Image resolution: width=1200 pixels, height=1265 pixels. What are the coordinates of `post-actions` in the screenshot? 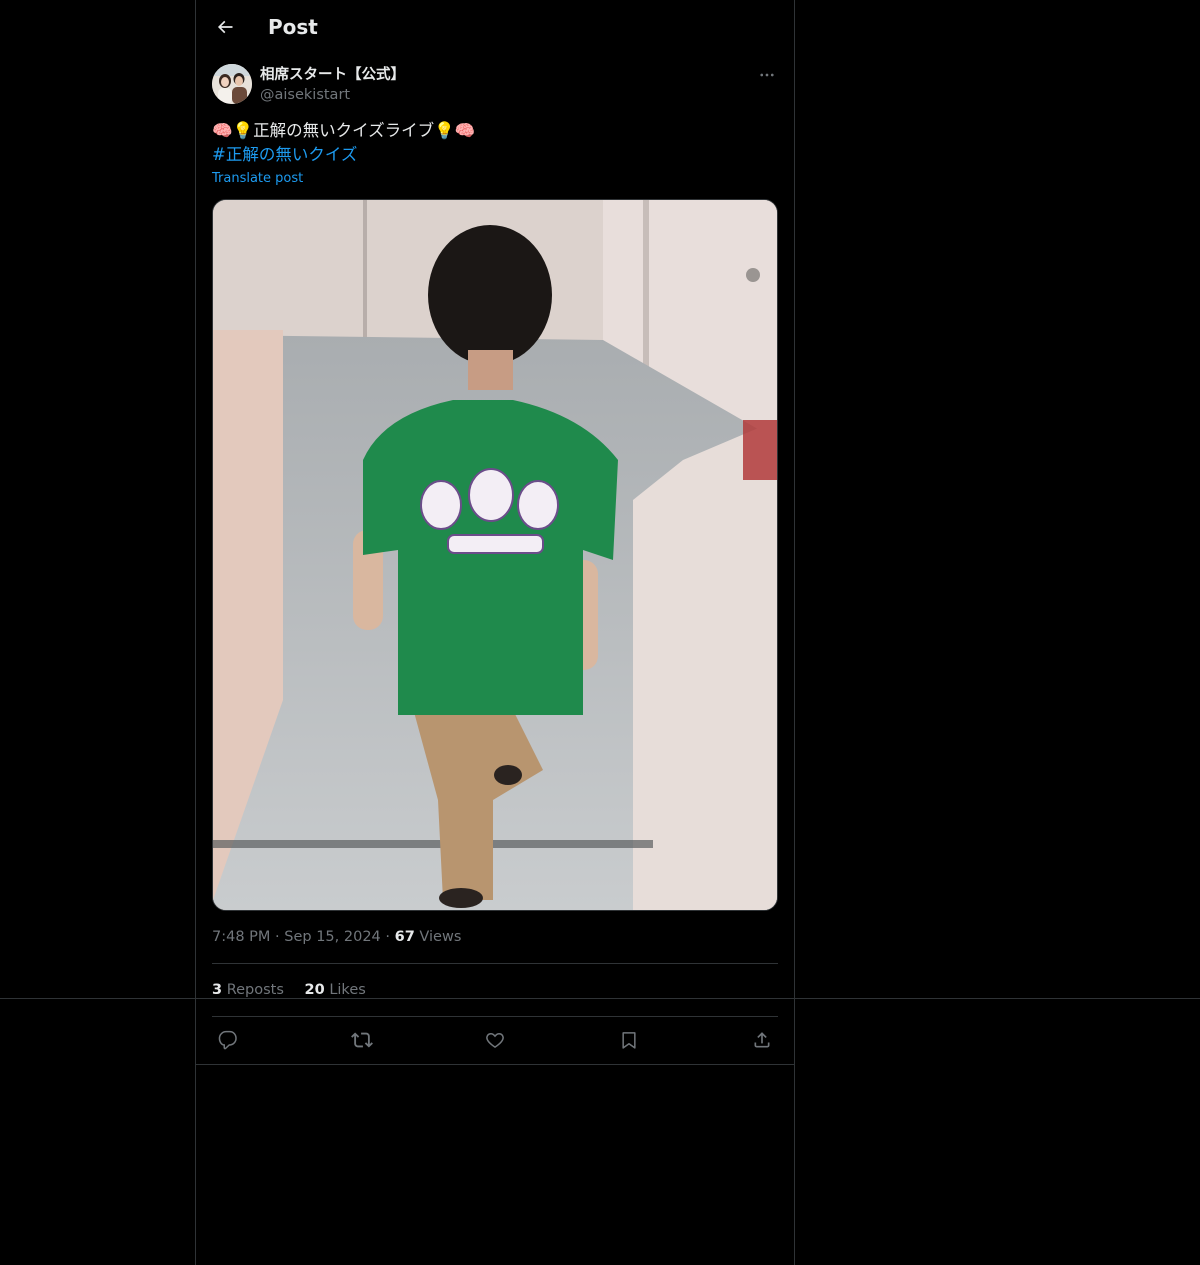 It's located at (495, 1040).